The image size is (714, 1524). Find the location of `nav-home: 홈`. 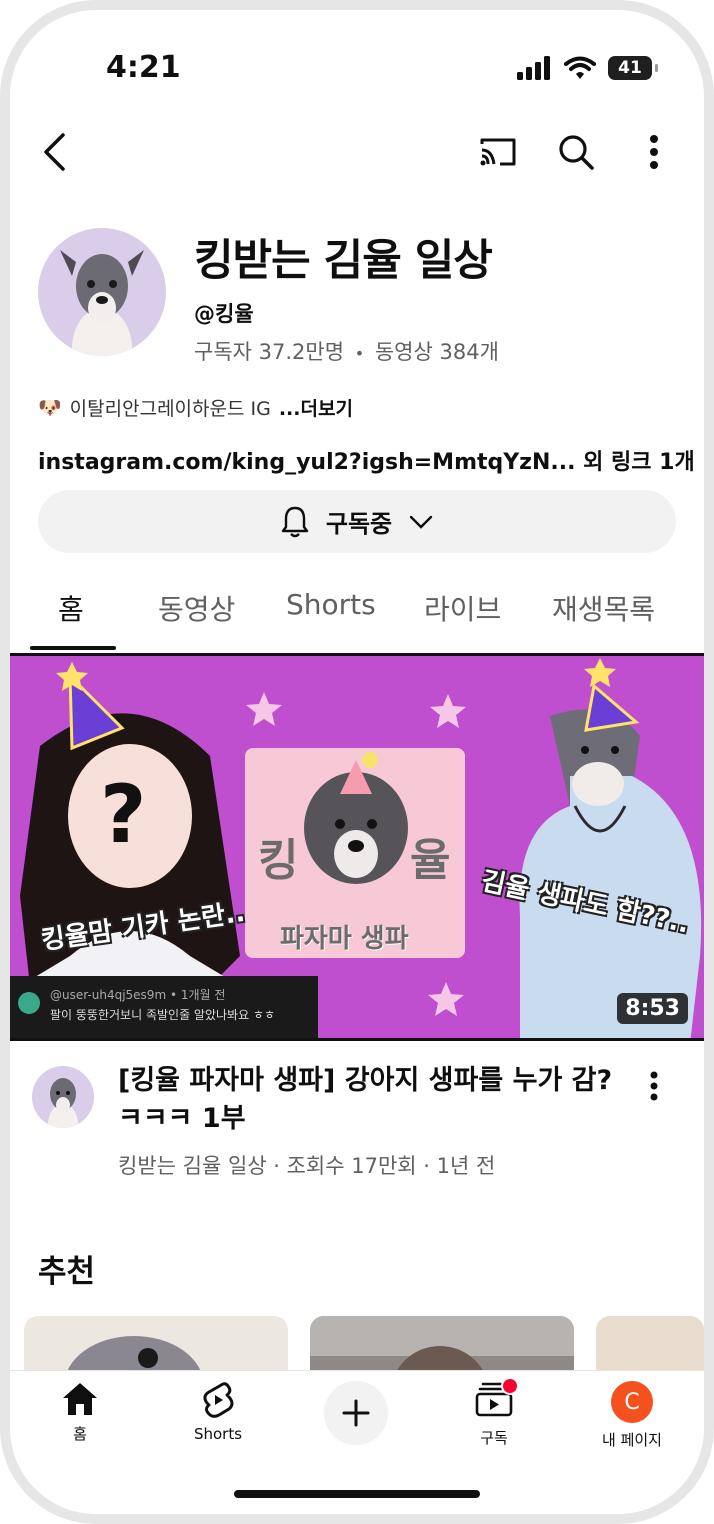

nav-home: 홈 is located at coordinates (80, 1412).